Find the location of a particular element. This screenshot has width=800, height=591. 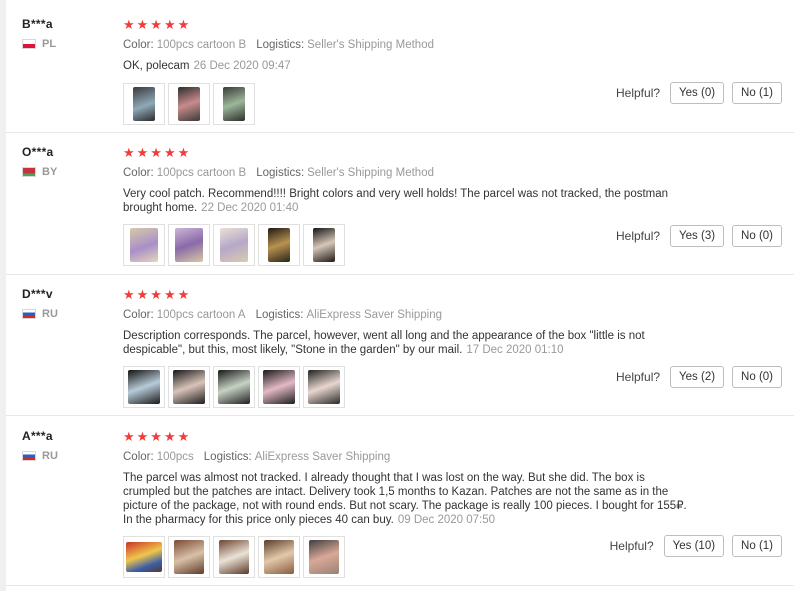

reviewer-info: B***a PL is located at coordinates (39, 33).